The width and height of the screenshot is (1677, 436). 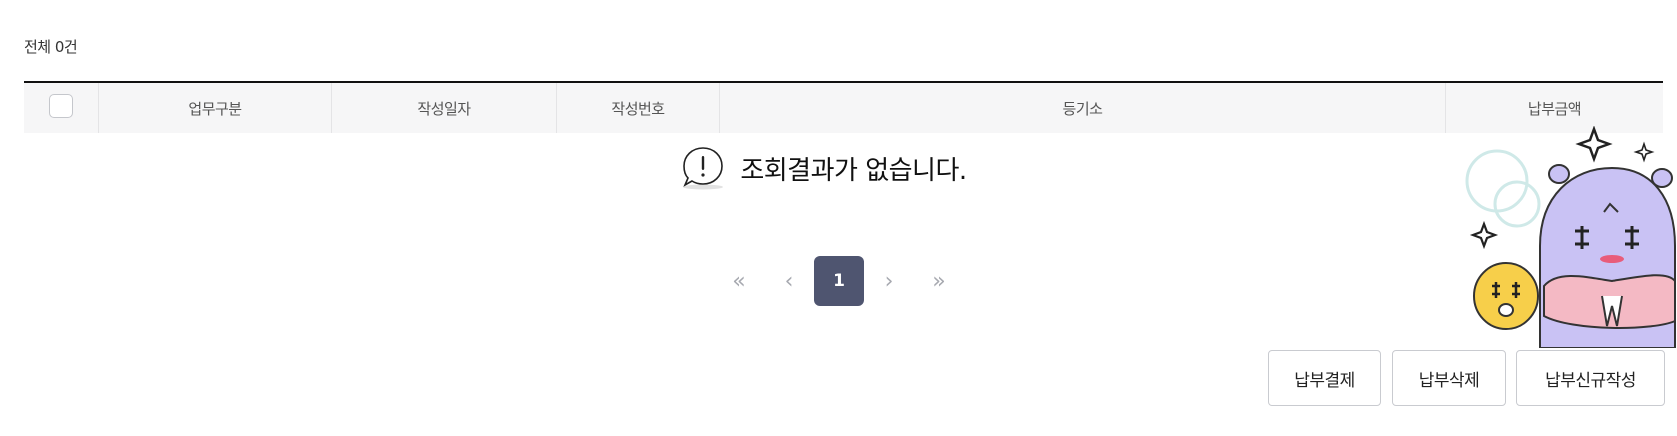 I want to click on new-payment-button: 납부신규작성, so click(x=1590, y=378).